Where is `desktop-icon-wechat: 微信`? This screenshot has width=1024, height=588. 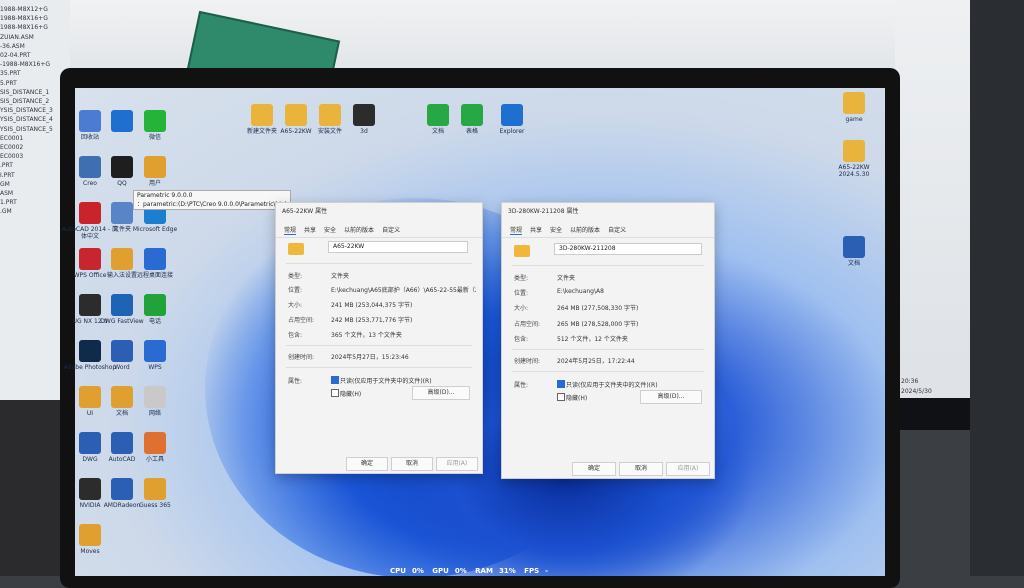
desktop-icon-wechat: 微信 is located at coordinates (155, 125).